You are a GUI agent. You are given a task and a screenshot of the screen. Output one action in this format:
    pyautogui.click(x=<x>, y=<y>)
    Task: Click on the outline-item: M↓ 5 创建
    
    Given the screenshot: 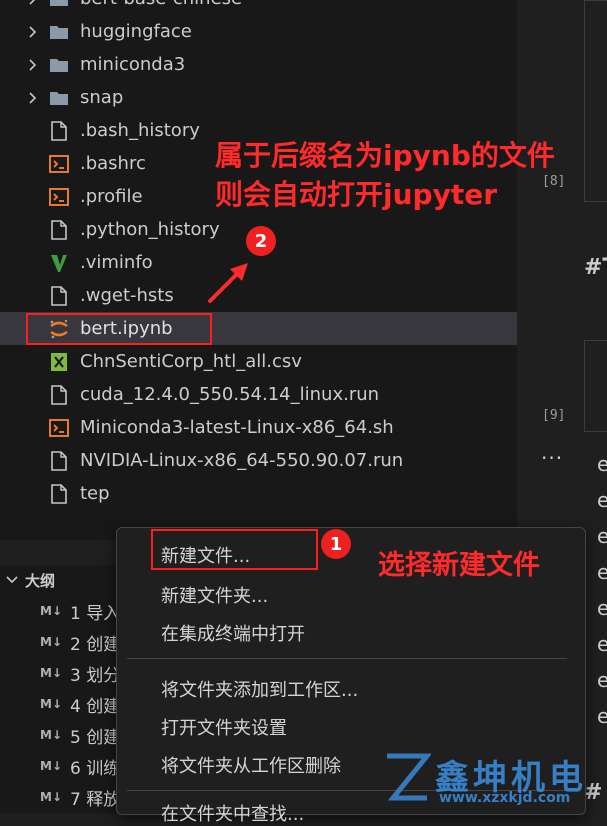 What is the action you would take?
    pyautogui.click(x=80, y=735)
    